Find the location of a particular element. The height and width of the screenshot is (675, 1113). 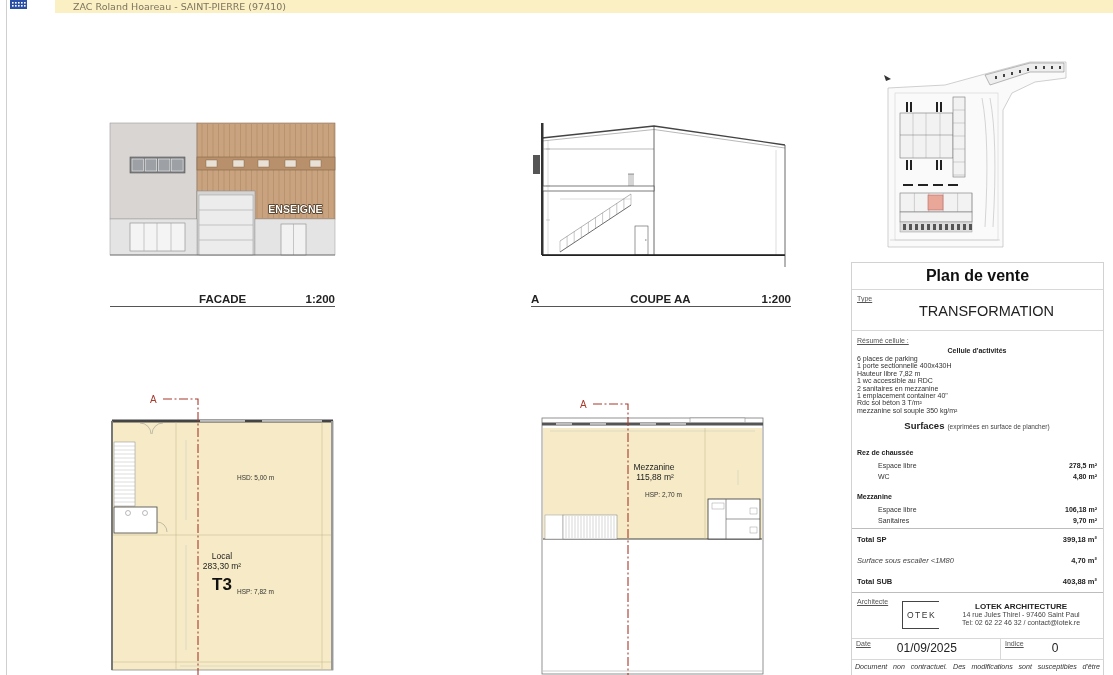

type-value: TRANSFORMATION is located at coordinates (986, 311).